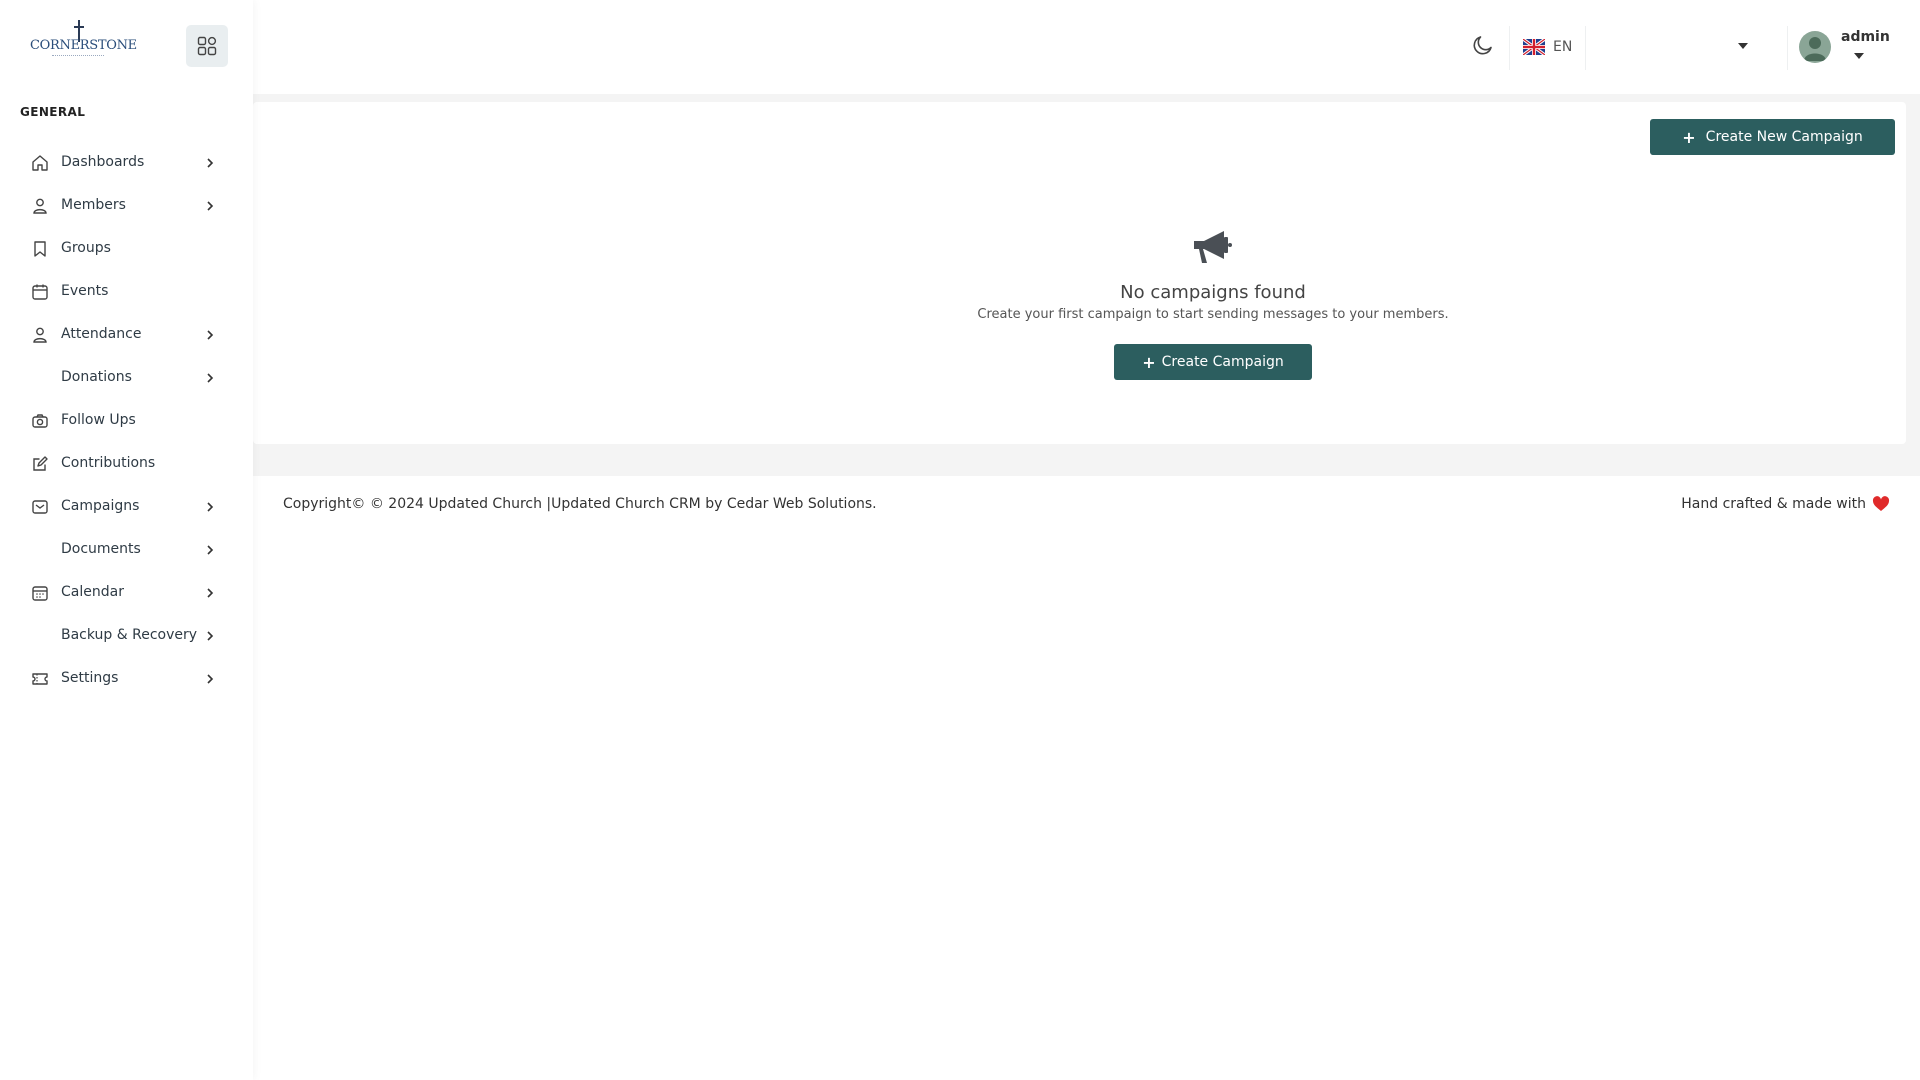 The height and width of the screenshot is (1080, 1920). I want to click on sidebar-header: CORNERSTONE, so click(126, 47).